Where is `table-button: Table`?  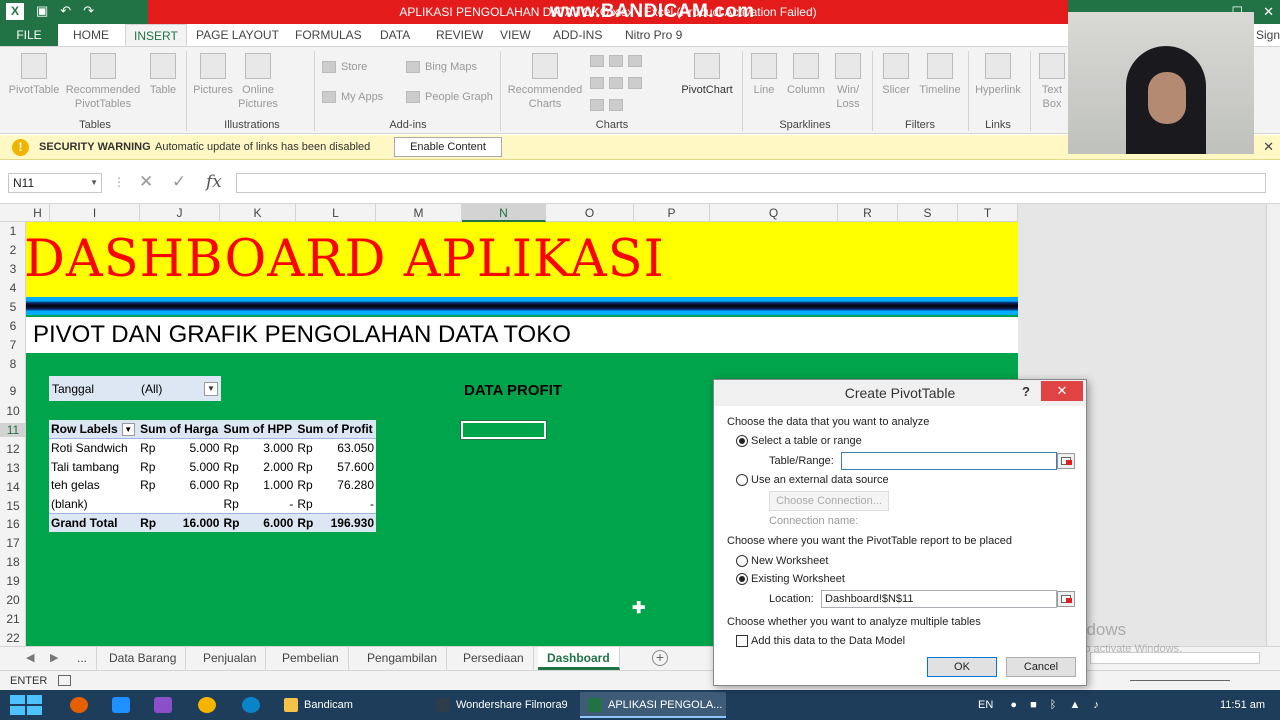
table-button: Table is located at coordinates (163, 75).